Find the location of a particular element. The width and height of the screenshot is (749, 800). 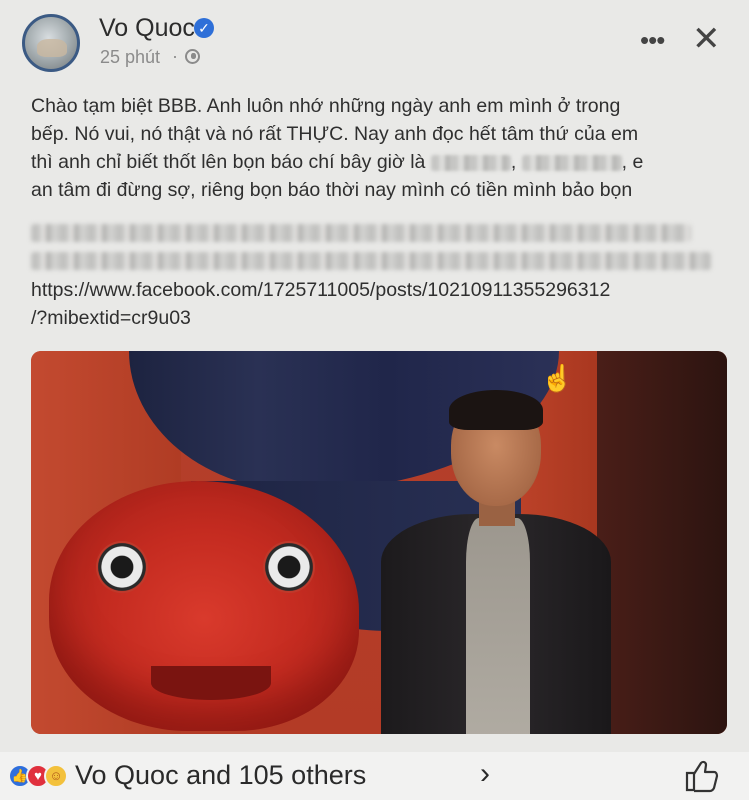

reactions-summary: Vo Quoc and 105 others is located at coordinates (220, 775).